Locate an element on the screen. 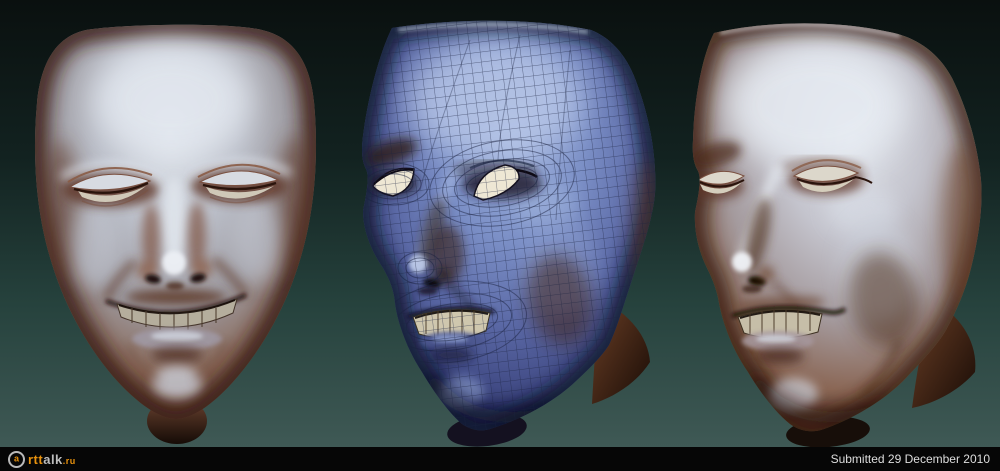 The image size is (1000, 471). footer-bar: a rttalk.ru Submitted 29 December 2010 is located at coordinates (500, 459).